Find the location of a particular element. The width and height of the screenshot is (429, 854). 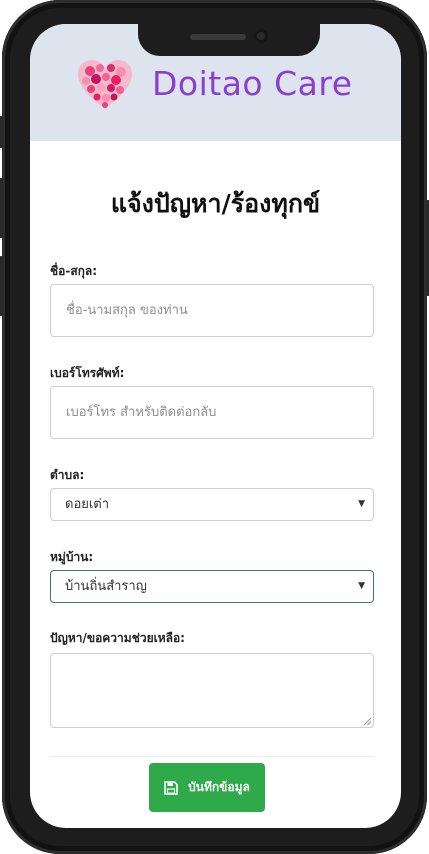

name-input is located at coordinates (212, 310).